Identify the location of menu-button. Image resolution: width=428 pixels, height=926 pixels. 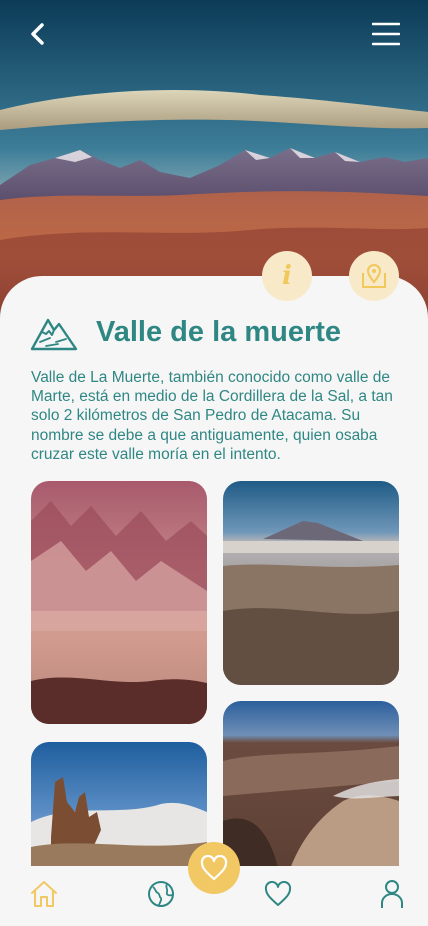
(386, 34).